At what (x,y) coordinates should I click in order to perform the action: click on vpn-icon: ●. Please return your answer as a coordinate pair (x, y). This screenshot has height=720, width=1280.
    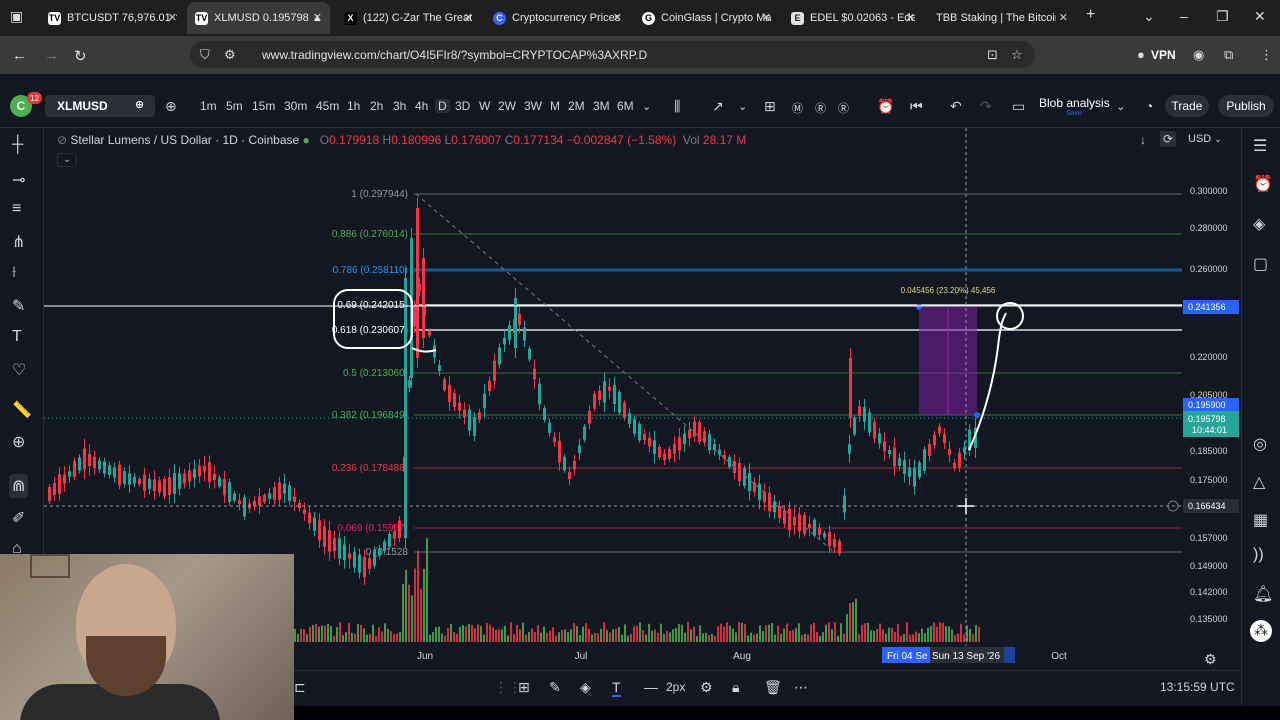
    Looking at the image, I should click on (1141, 54).